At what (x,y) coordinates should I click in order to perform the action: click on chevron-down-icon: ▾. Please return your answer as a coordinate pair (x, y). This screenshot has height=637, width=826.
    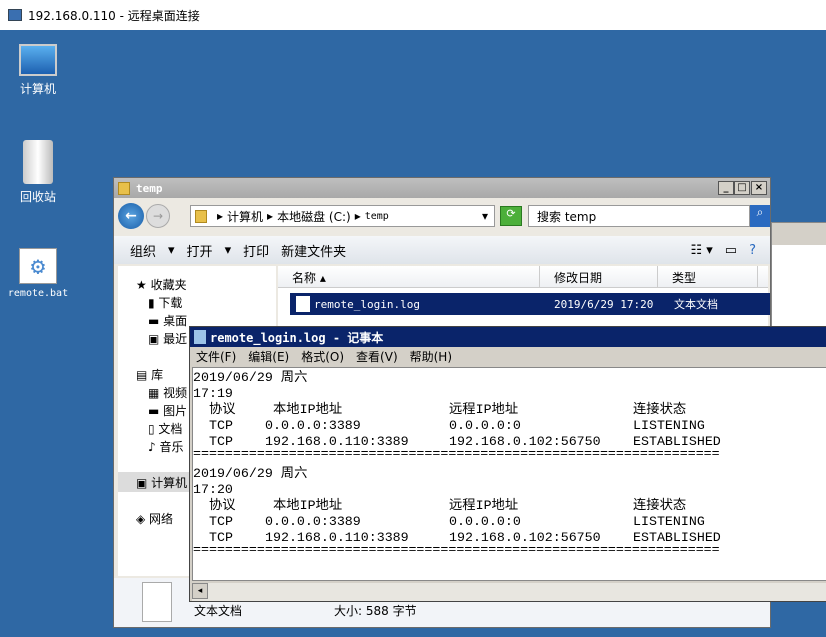
    Looking at the image, I should click on (485, 216).